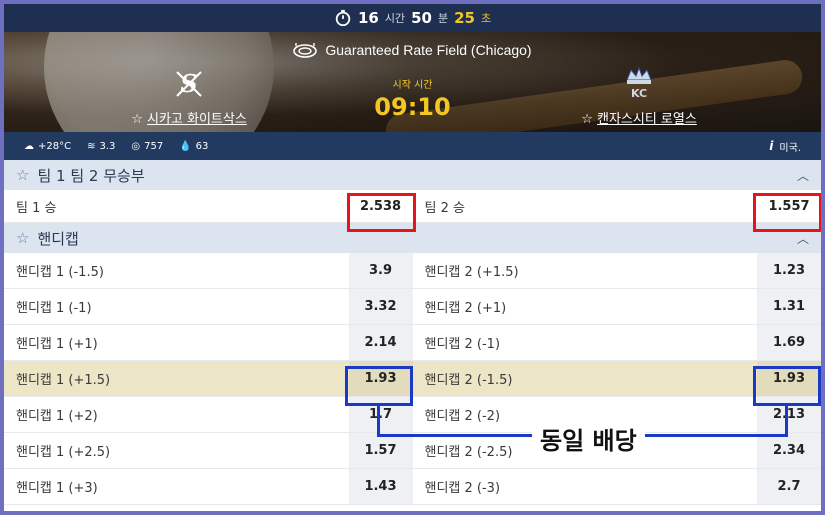 This screenshot has height=515, width=825. I want to click on countdown-hours: 16, so click(368, 18).